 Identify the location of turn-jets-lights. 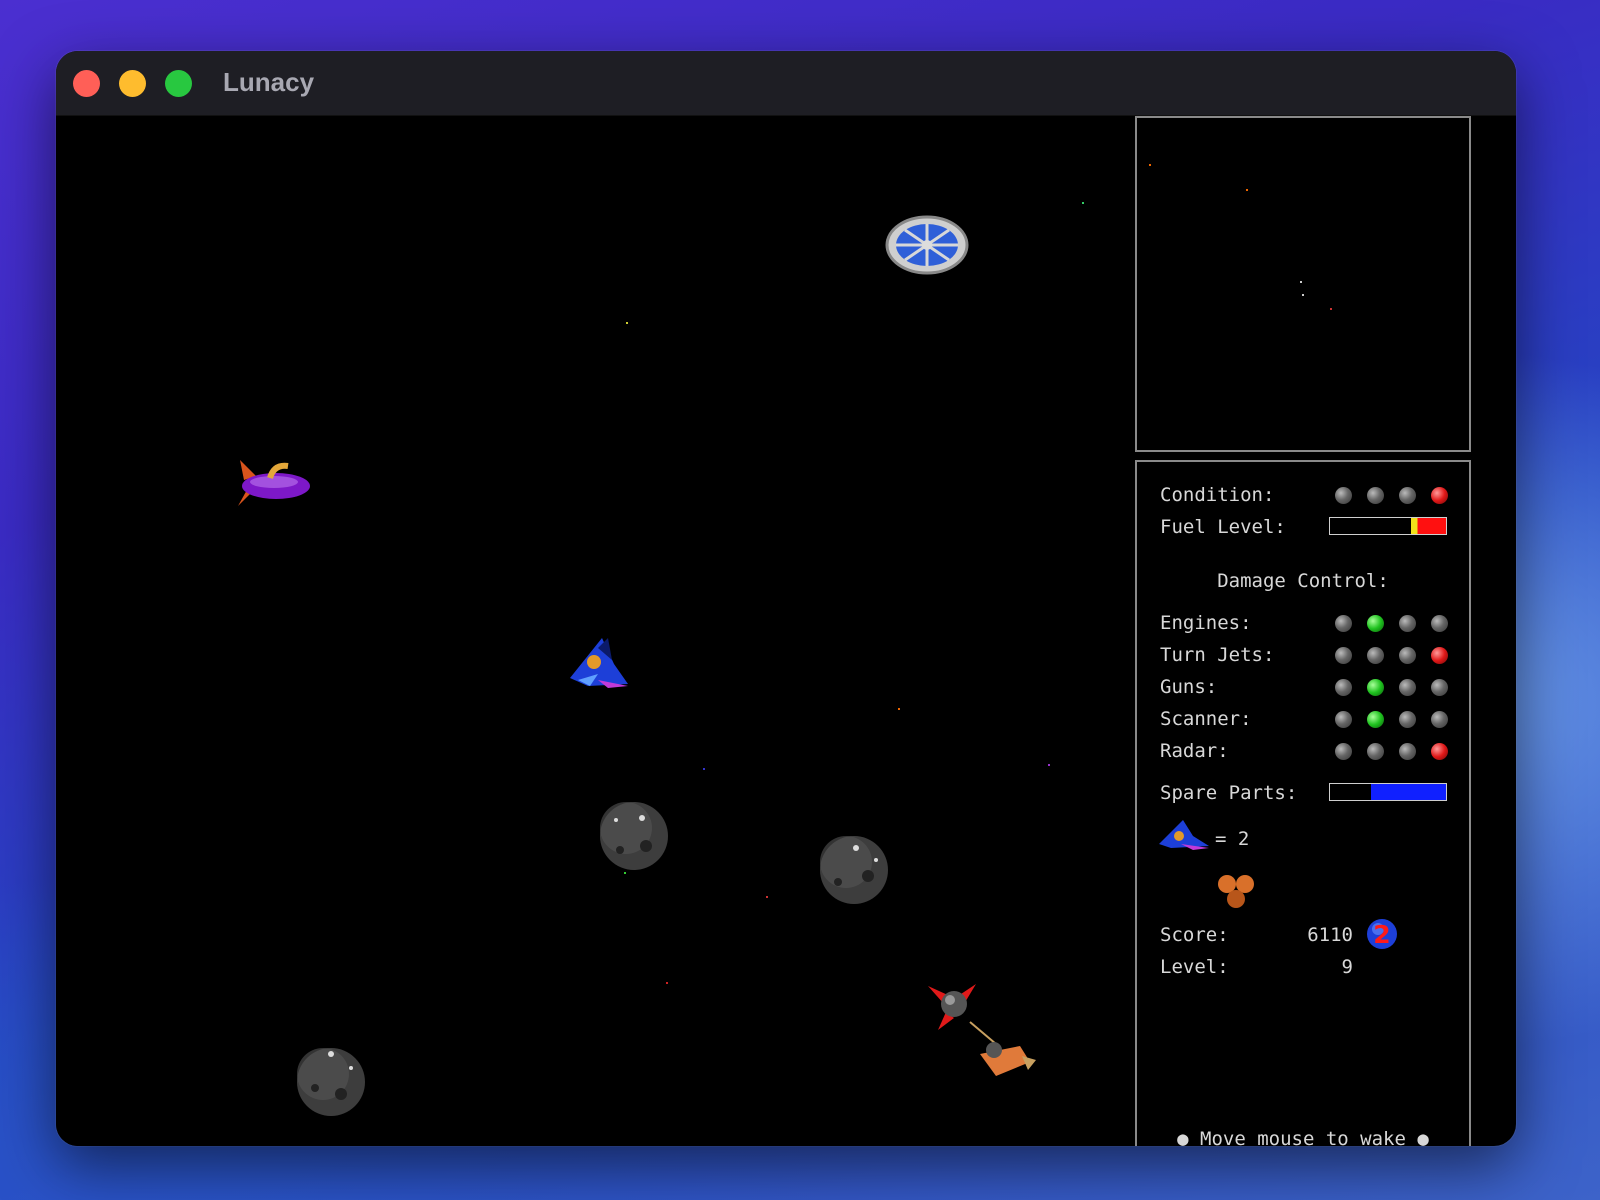
(1391, 656).